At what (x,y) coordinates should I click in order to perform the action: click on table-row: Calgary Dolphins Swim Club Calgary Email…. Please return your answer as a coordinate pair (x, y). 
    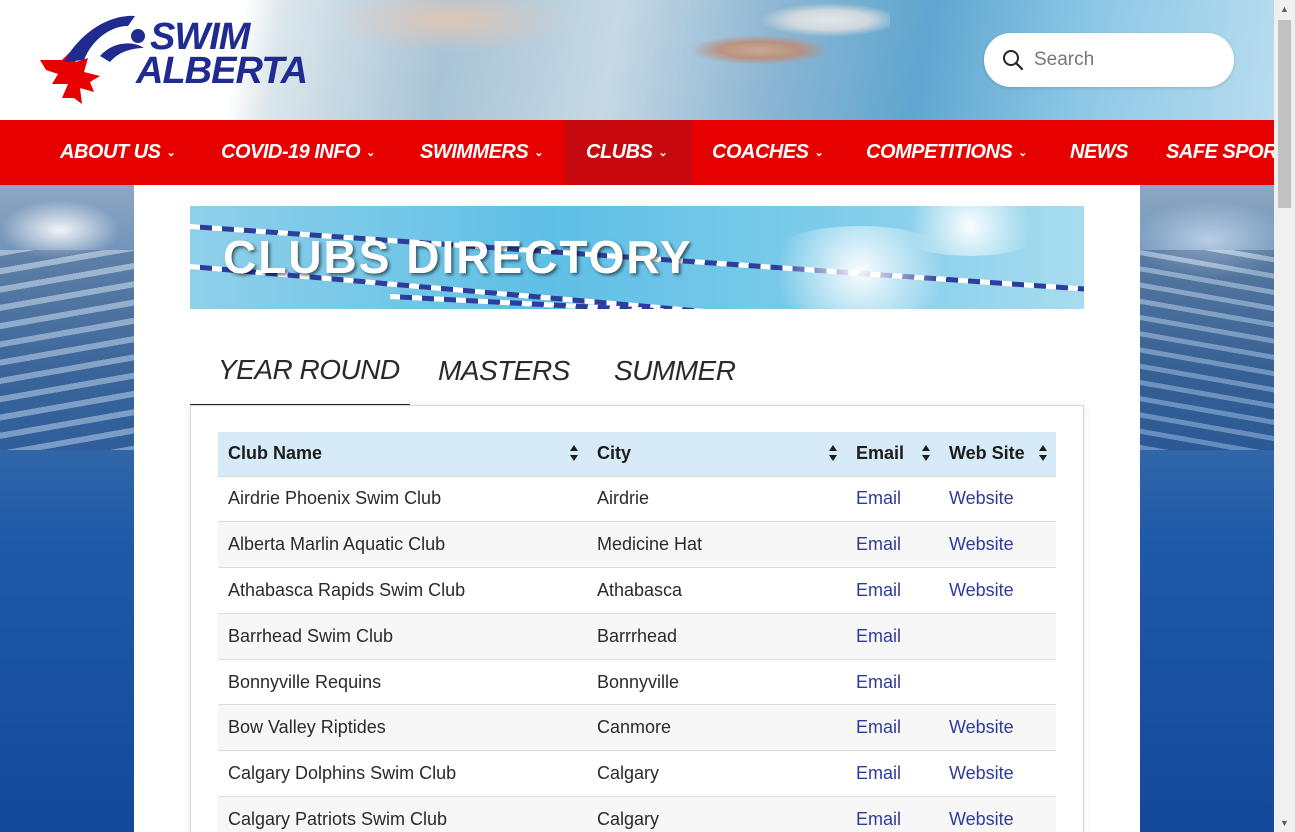
    Looking at the image, I should click on (637, 773).